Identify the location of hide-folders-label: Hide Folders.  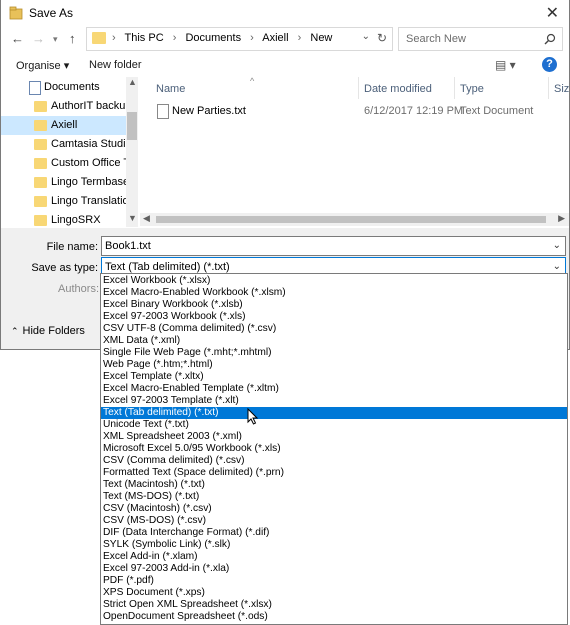
(53, 331).